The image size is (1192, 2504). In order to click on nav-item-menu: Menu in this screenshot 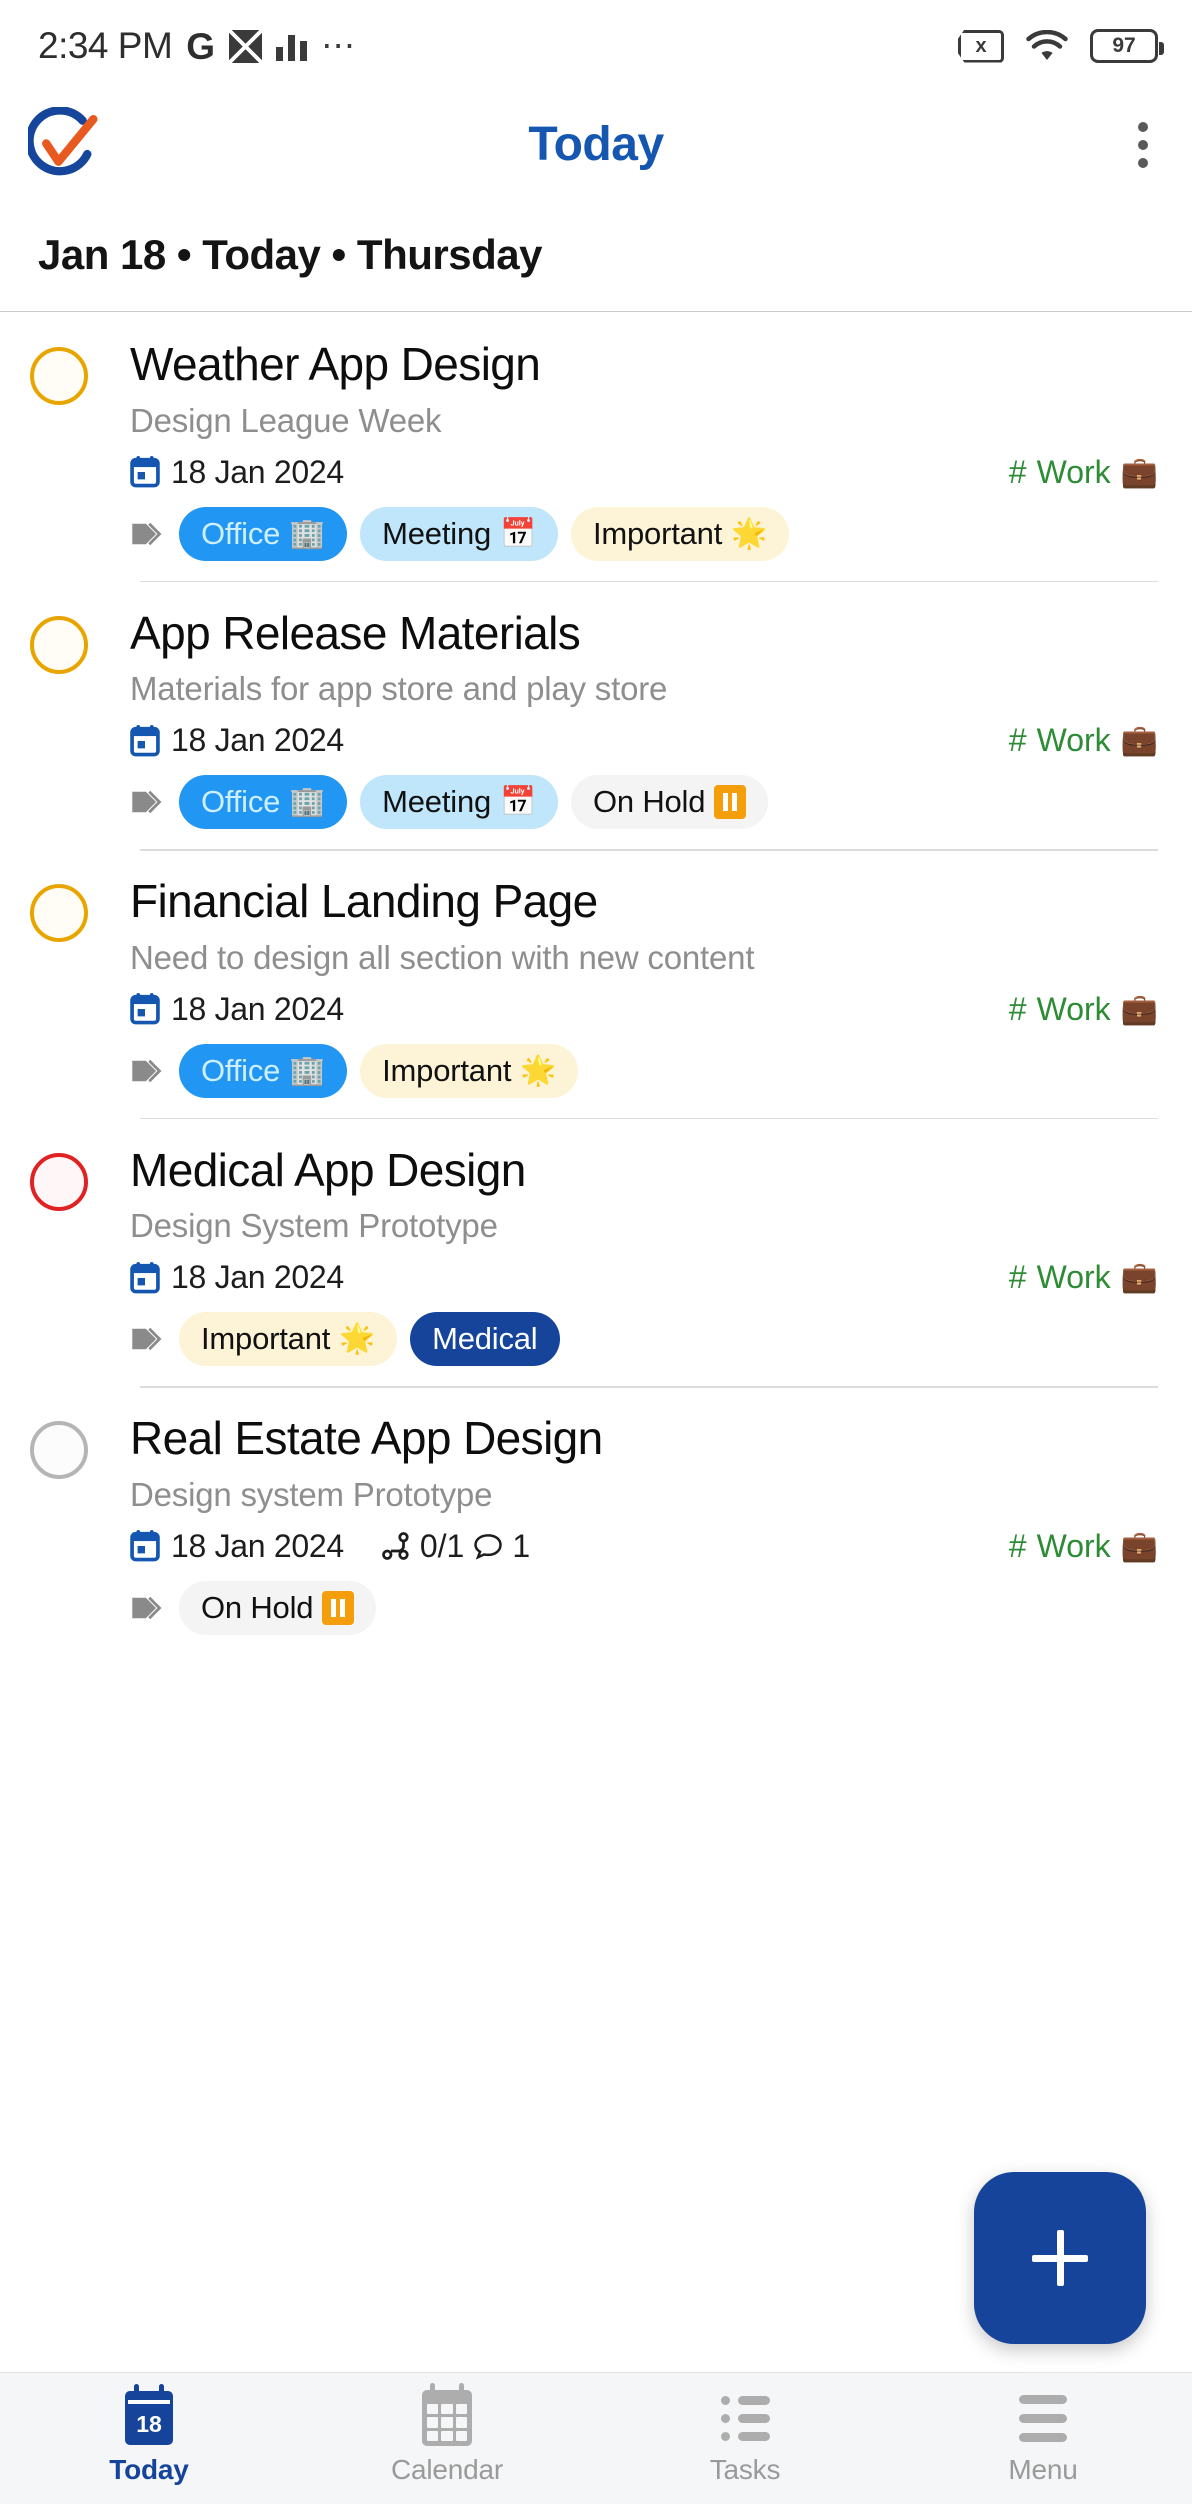, I will do `click(1043, 2438)`.